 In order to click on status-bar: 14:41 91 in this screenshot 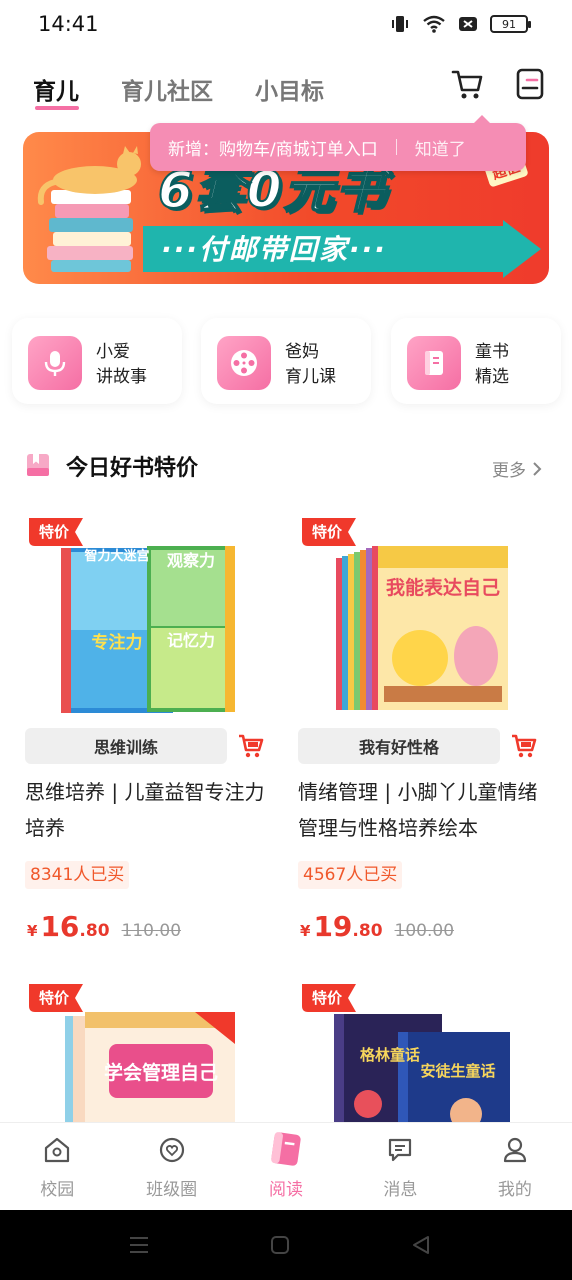, I will do `click(286, 26)`.